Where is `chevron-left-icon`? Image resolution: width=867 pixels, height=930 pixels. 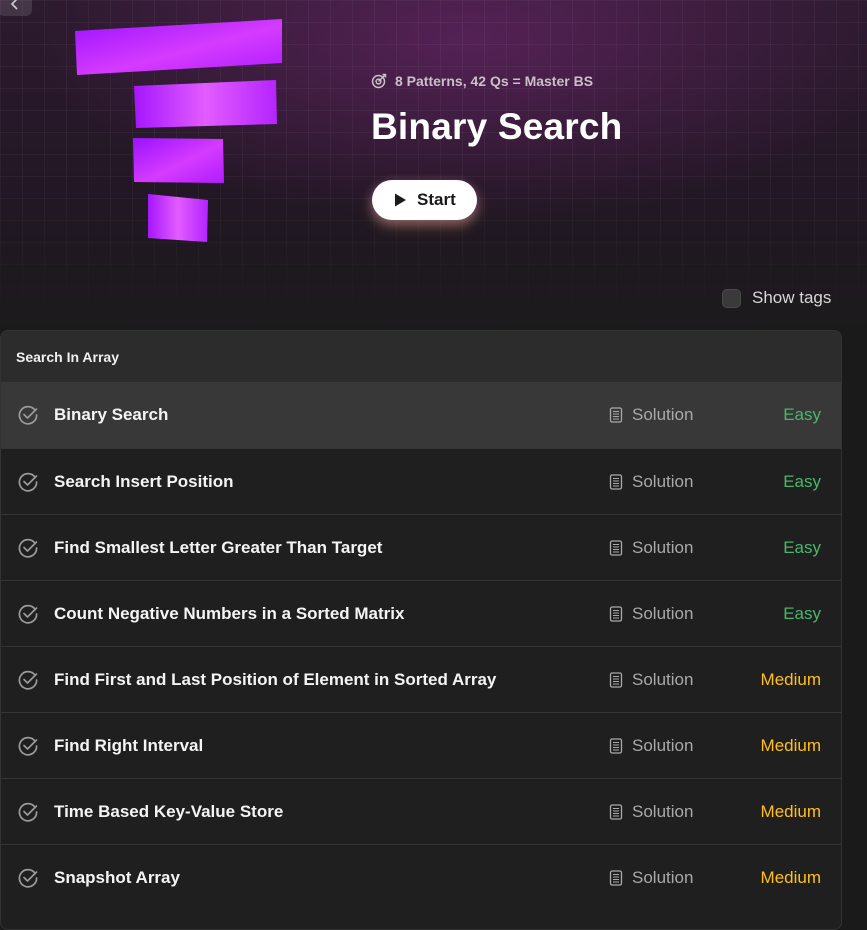 chevron-left-icon is located at coordinates (14, 5).